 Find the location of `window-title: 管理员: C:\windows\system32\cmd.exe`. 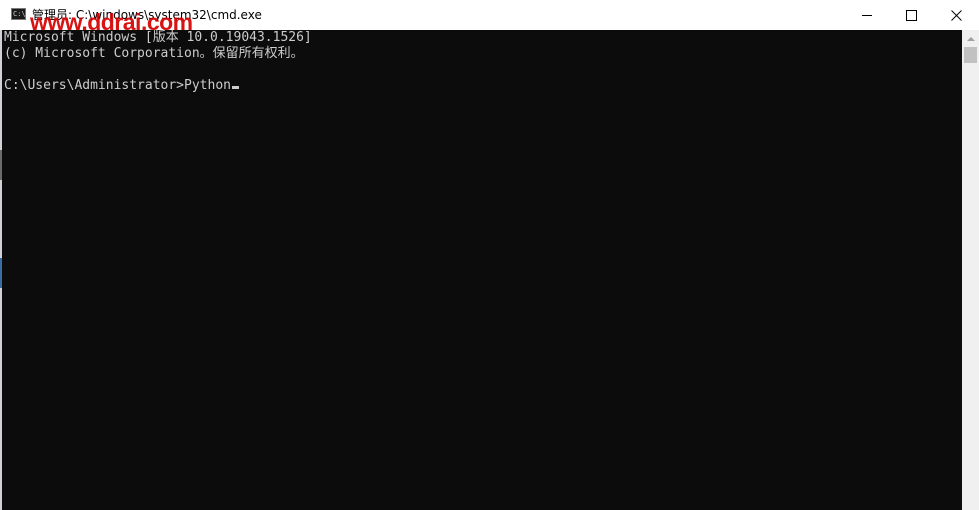

window-title: 管理员: C:\windows\system32\cmd.exe is located at coordinates (147, 15).